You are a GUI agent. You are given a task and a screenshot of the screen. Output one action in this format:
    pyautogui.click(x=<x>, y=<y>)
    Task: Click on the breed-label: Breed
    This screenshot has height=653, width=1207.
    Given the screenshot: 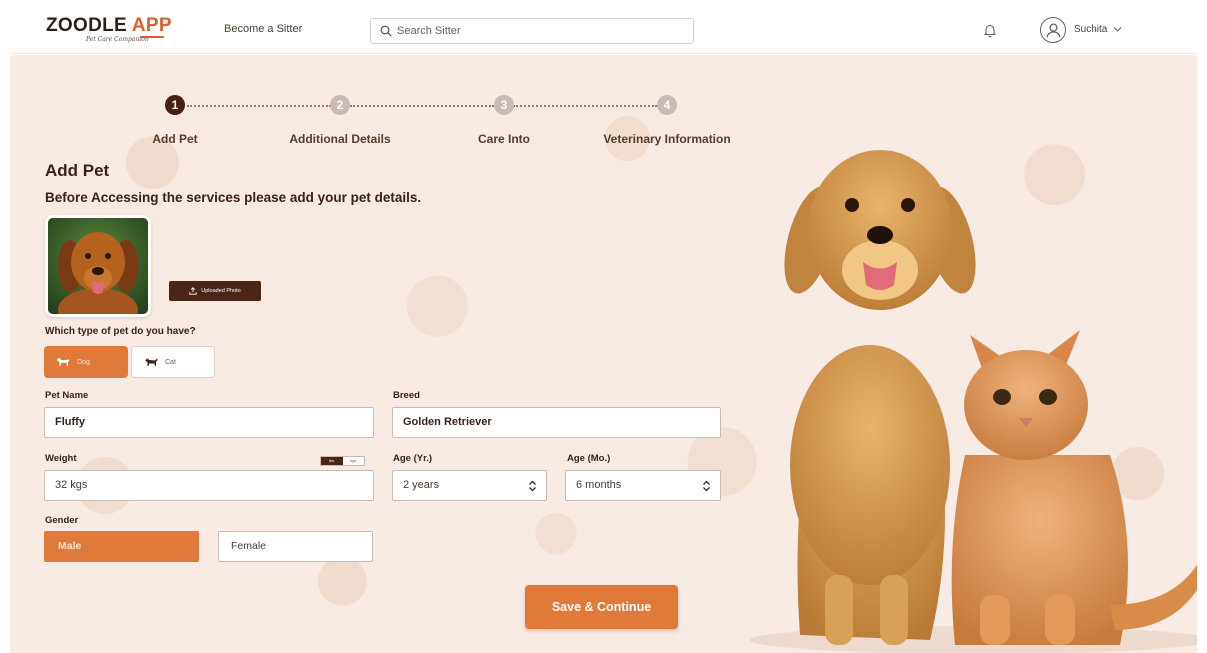 What is the action you would take?
    pyautogui.click(x=406, y=395)
    